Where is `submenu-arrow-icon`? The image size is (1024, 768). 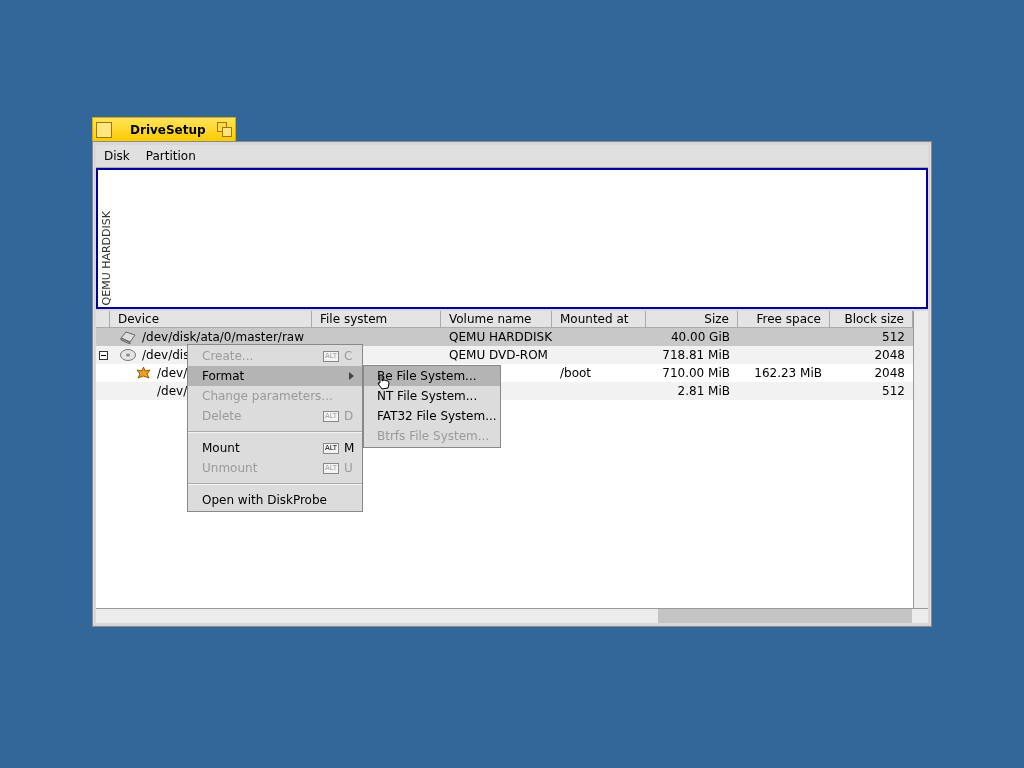 submenu-arrow-icon is located at coordinates (351, 376).